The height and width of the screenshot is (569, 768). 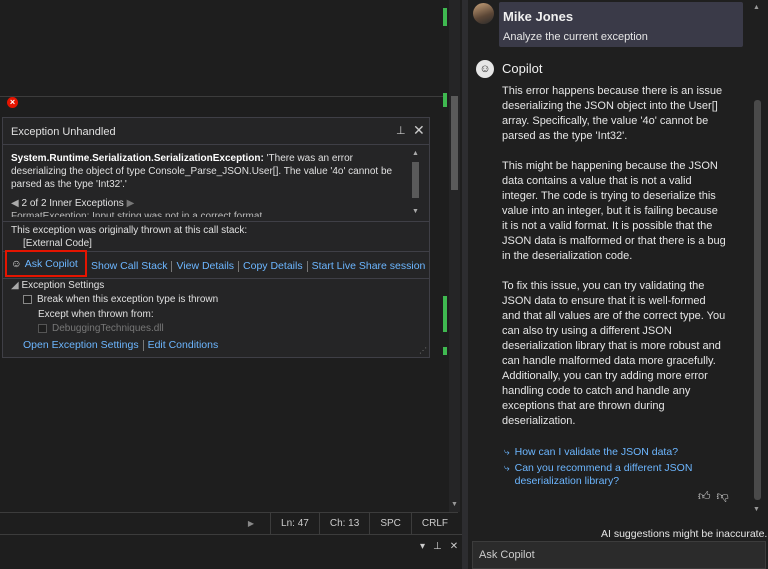 I want to click on bottom-tool-panel: ▾ ⊥ ✕, so click(x=231, y=551).